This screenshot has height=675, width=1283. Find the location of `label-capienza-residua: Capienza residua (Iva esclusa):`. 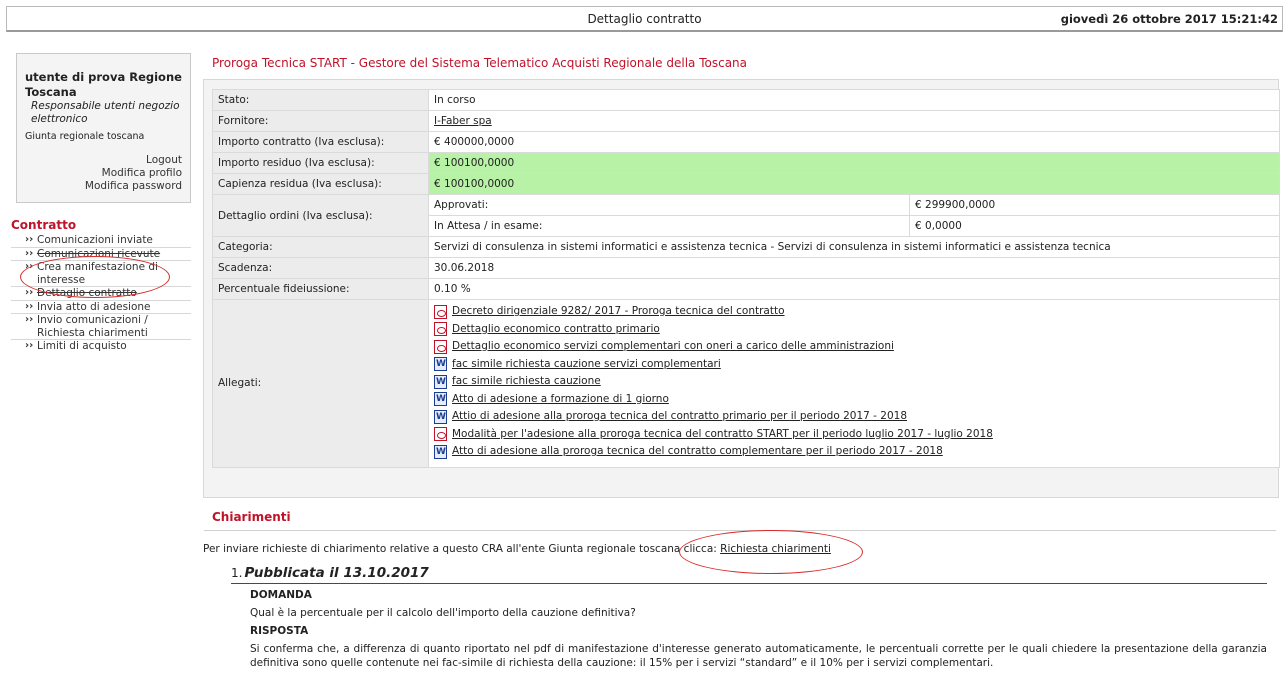

label-capienza-residua: Capienza residua (Iva esclusa): is located at coordinates (320, 184).